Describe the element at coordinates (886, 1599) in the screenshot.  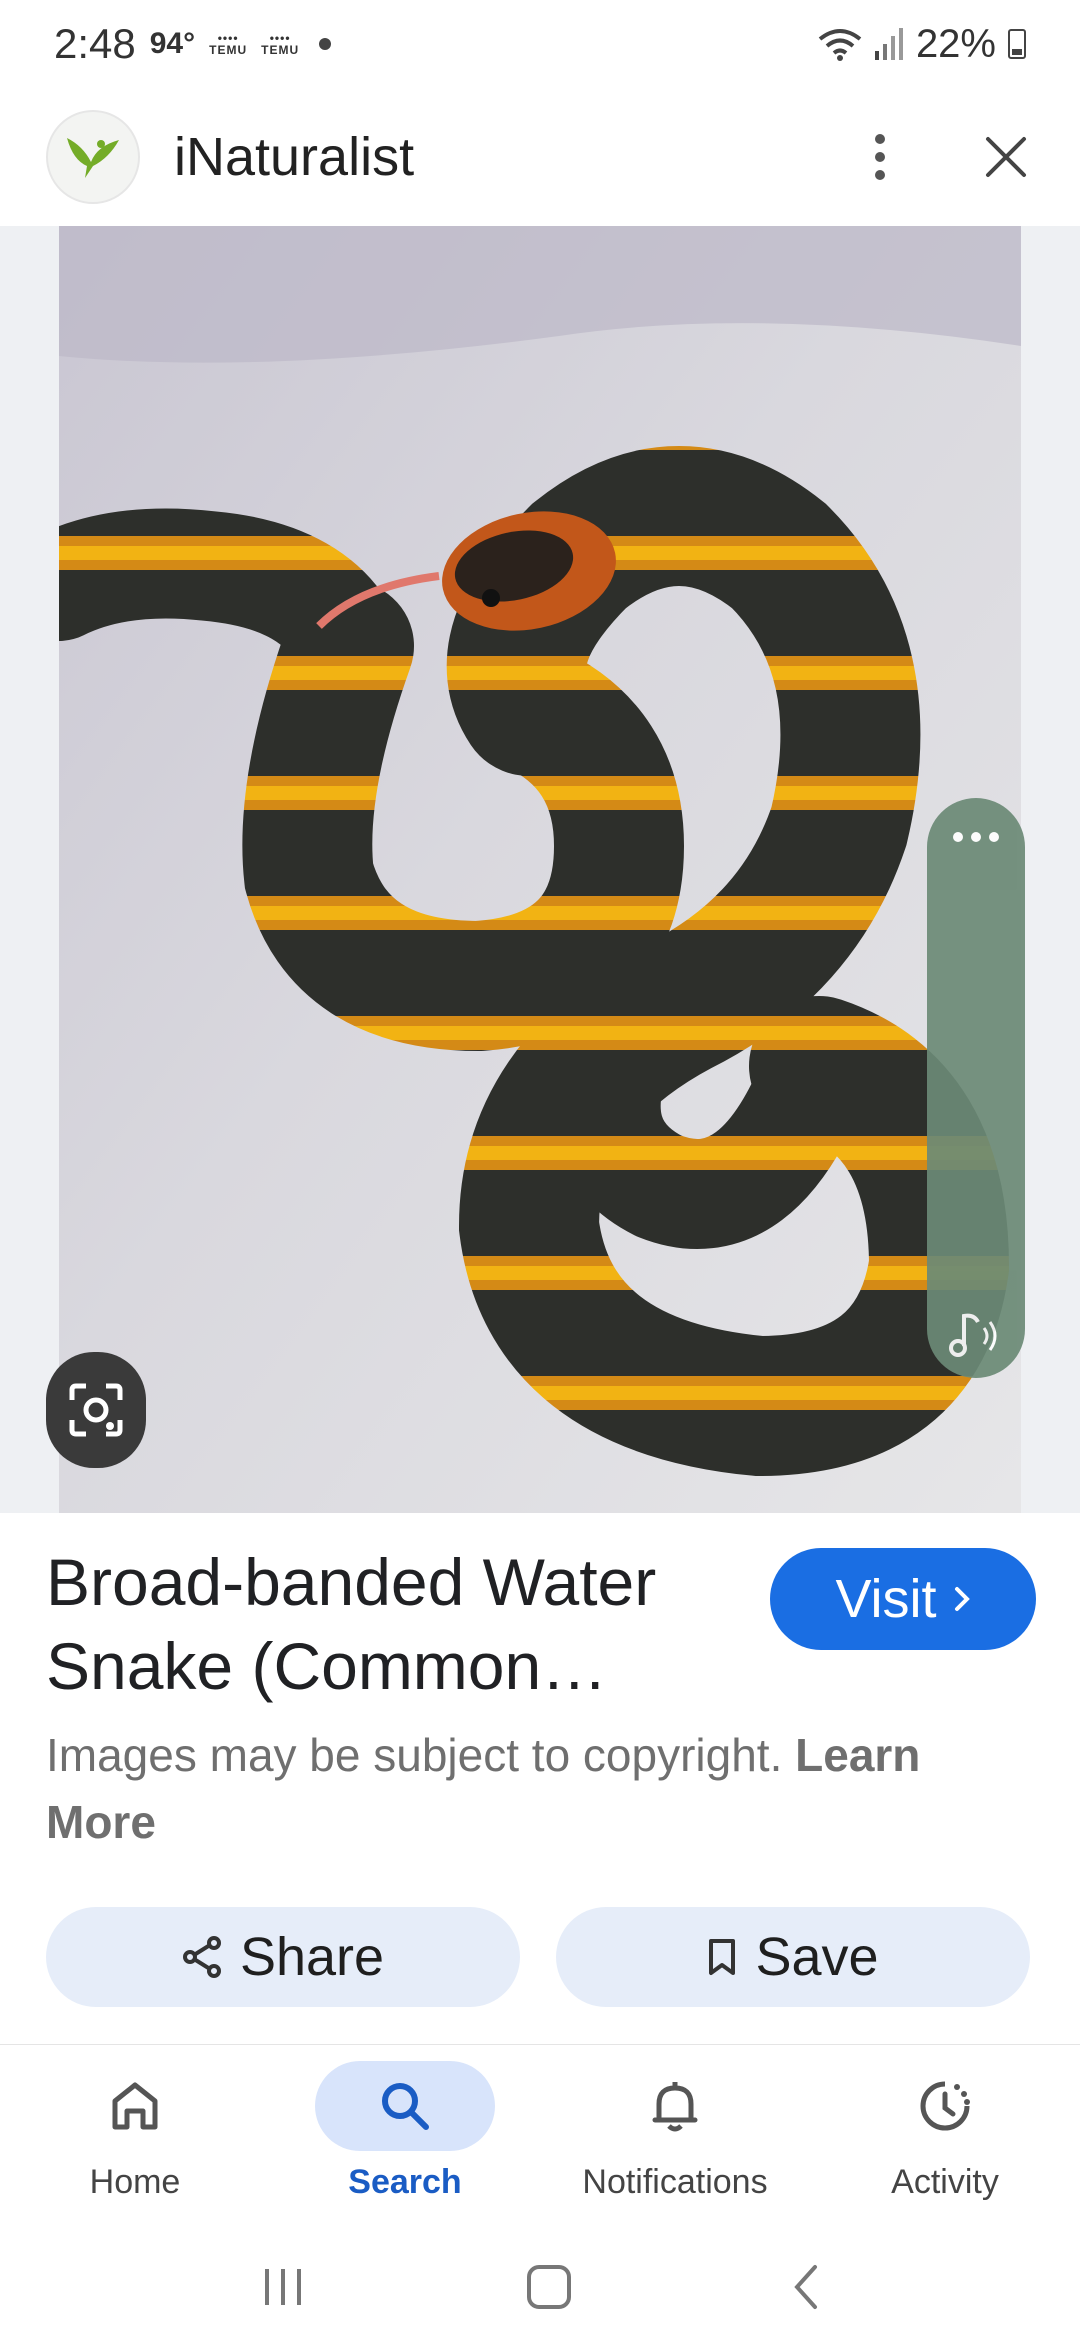
I see `visit-label: Visit` at that location.